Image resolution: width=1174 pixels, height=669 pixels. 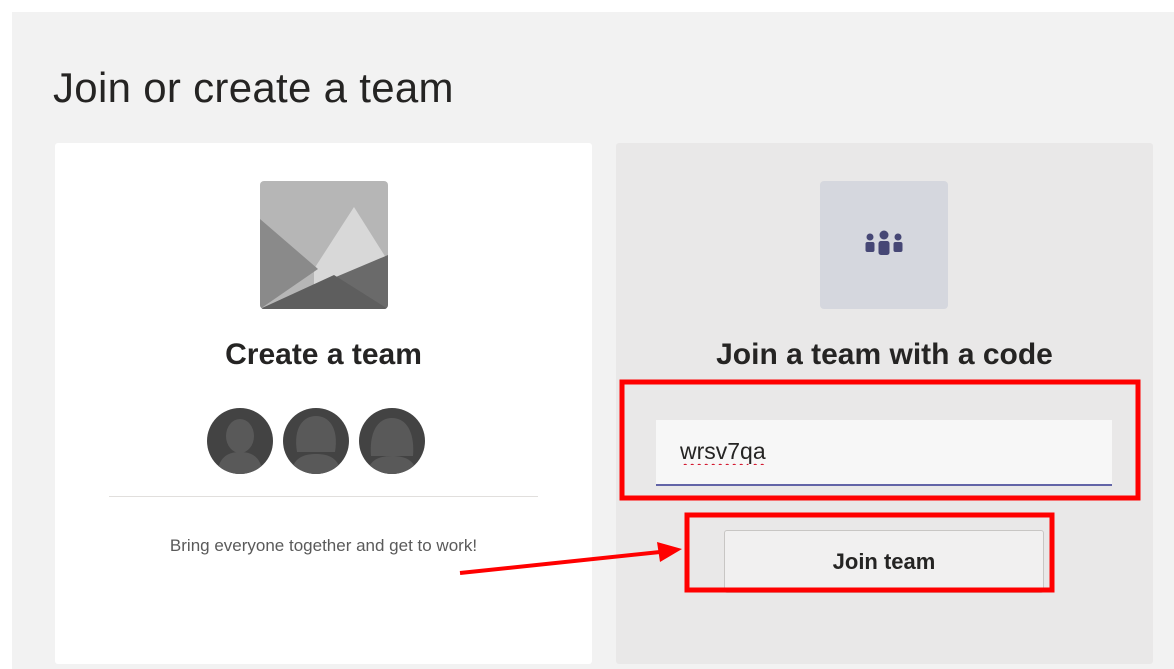 What do you see at coordinates (324, 245) in the screenshot?
I see `landscape-placeholder-icon` at bounding box center [324, 245].